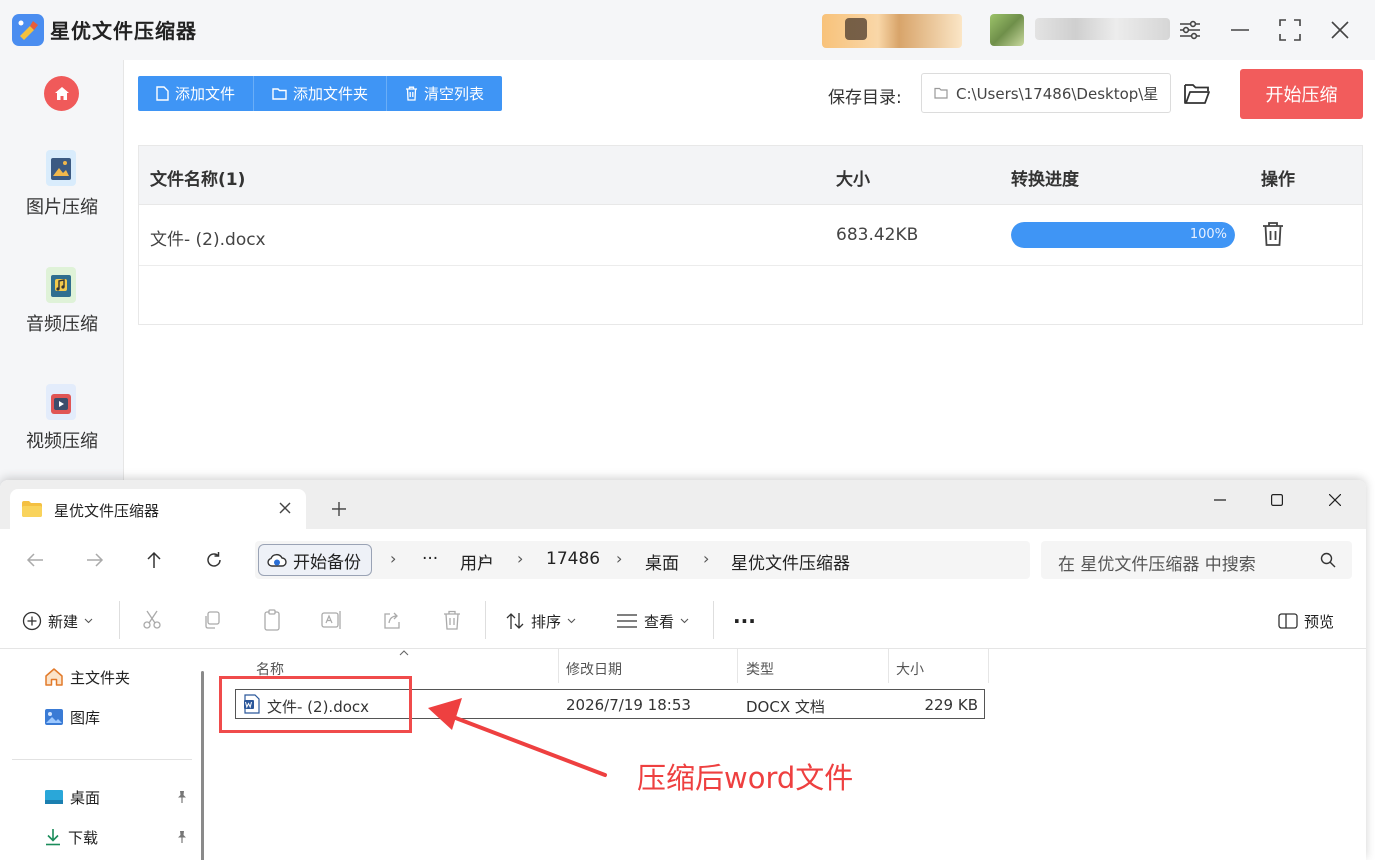  I want to click on back-button, so click(35, 560).